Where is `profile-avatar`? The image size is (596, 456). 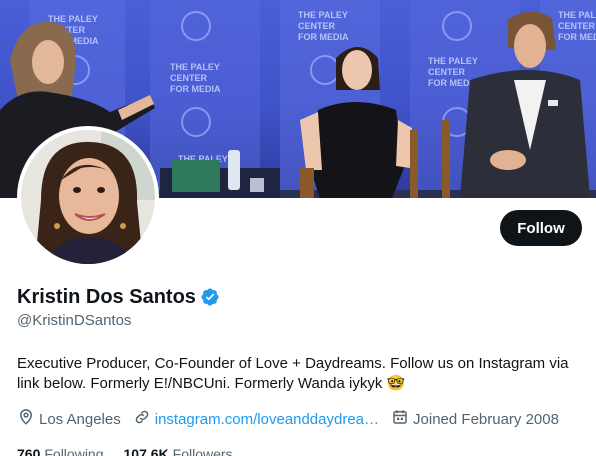
profile-avatar is located at coordinates (88, 197).